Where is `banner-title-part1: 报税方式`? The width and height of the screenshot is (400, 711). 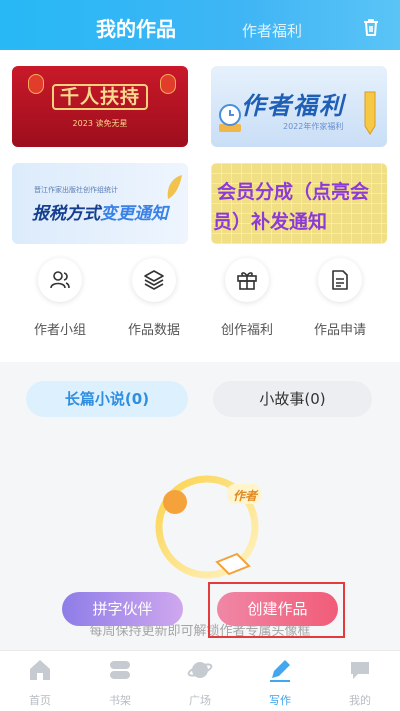 banner-title-part1: 报税方式 is located at coordinates (66, 214).